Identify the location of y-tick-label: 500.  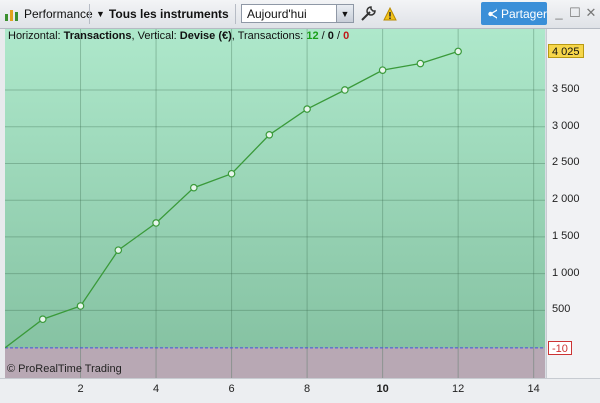
(561, 309).